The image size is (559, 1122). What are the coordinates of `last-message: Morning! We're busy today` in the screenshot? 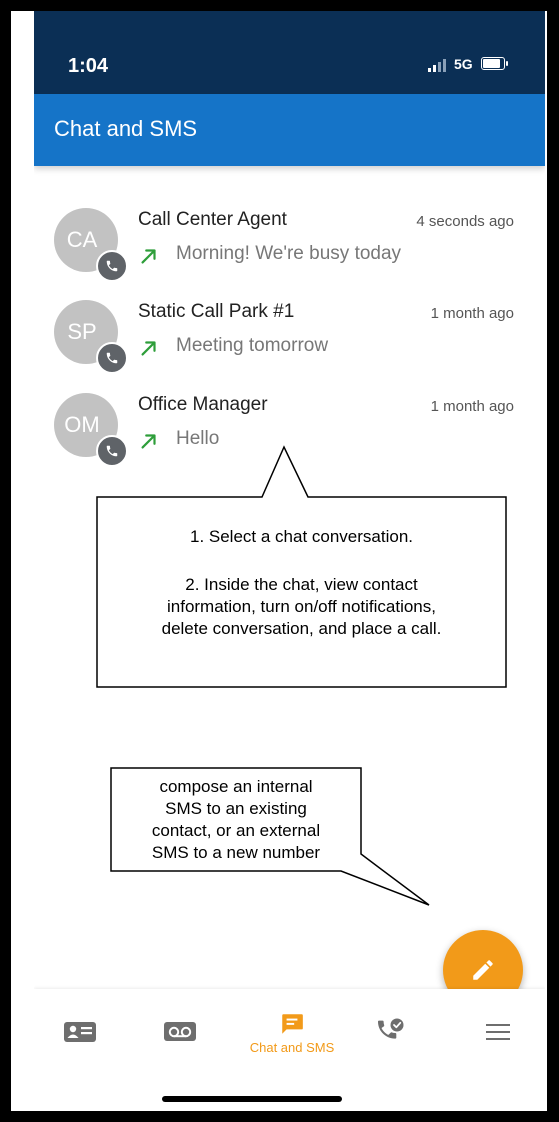 It's located at (289, 253).